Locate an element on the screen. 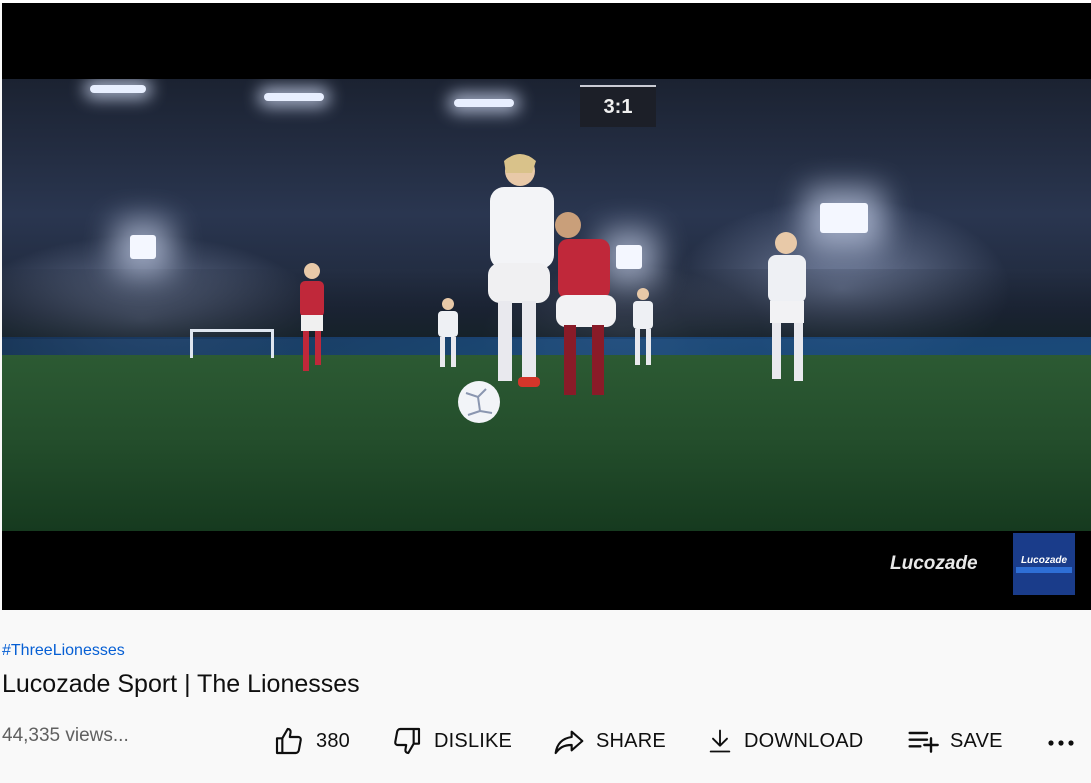 This screenshot has width=1091, height=783. like-button: 380 is located at coordinates (311, 741).